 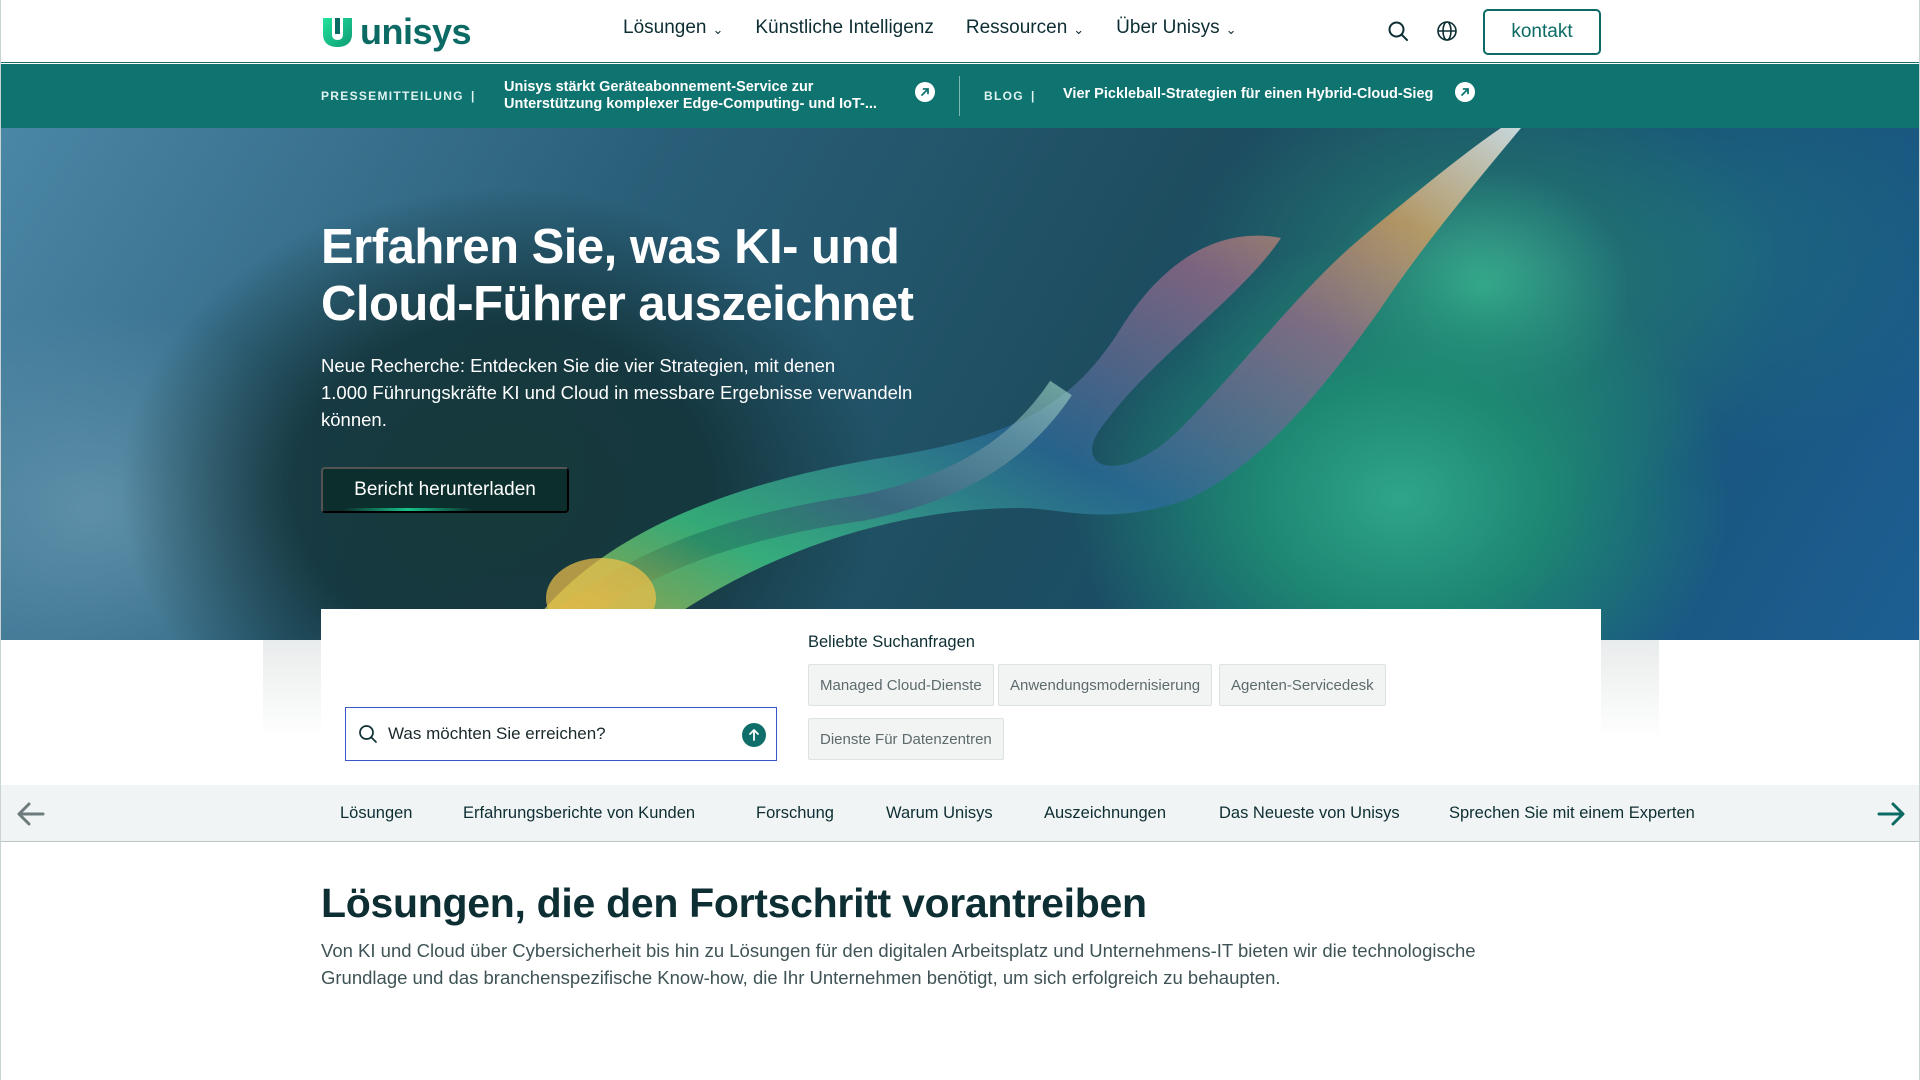 I want to click on hero-subtitle-line3: können., so click(x=354, y=419).